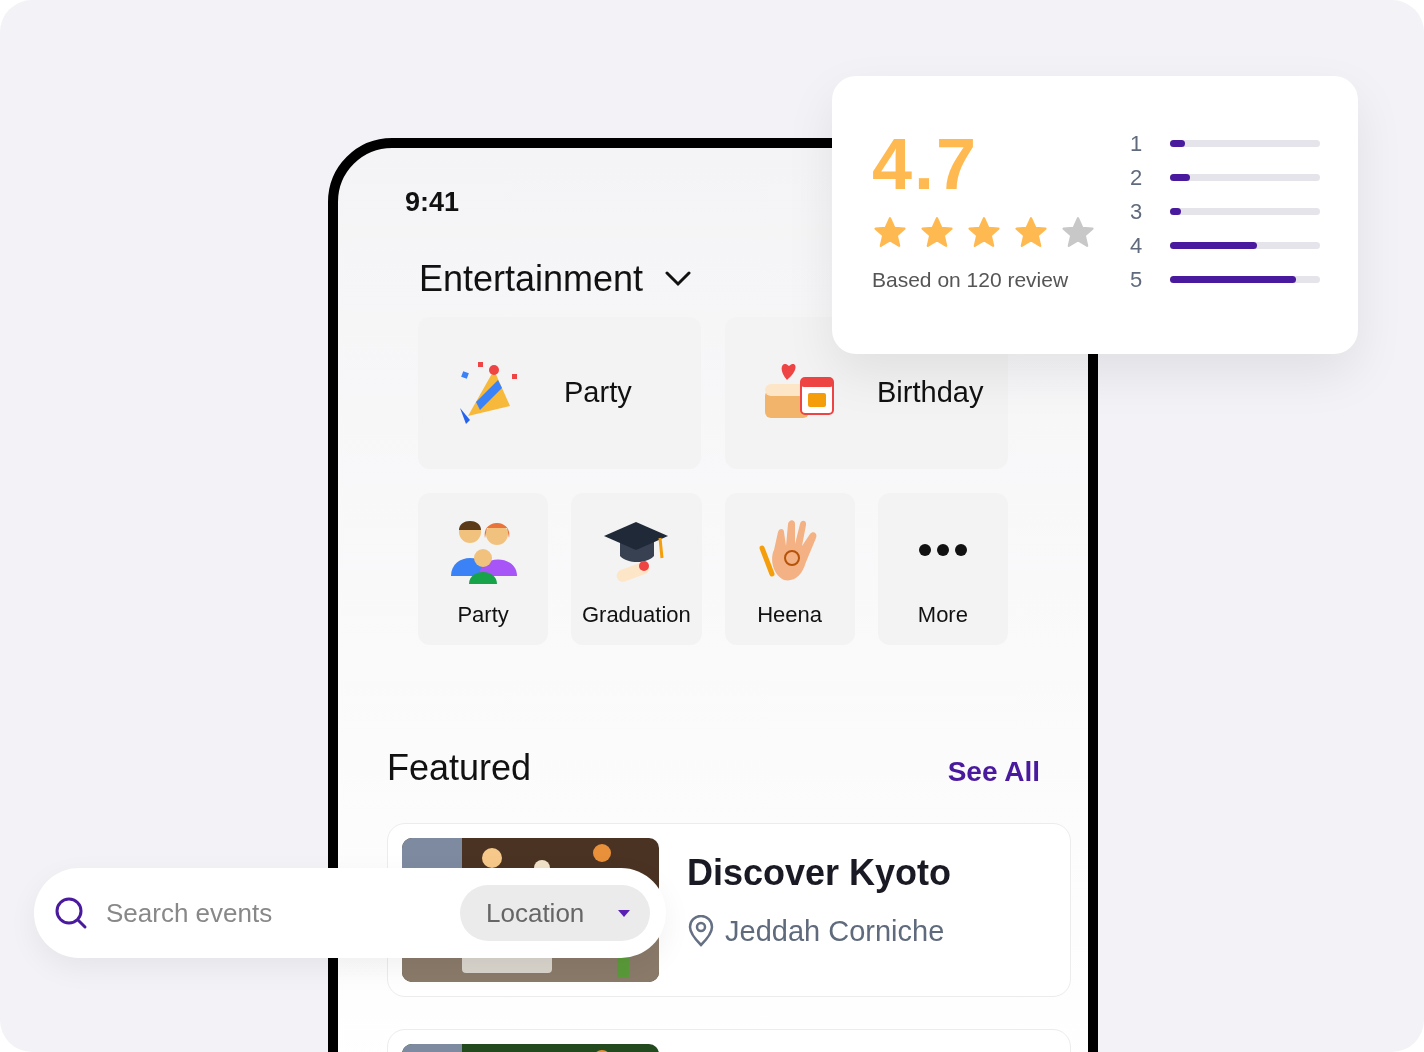 The height and width of the screenshot is (1052, 1424). What do you see at coordinates (926, 164) in the screenshot?
I see `rating-score: 4.7` at bounding box center [926, 164].